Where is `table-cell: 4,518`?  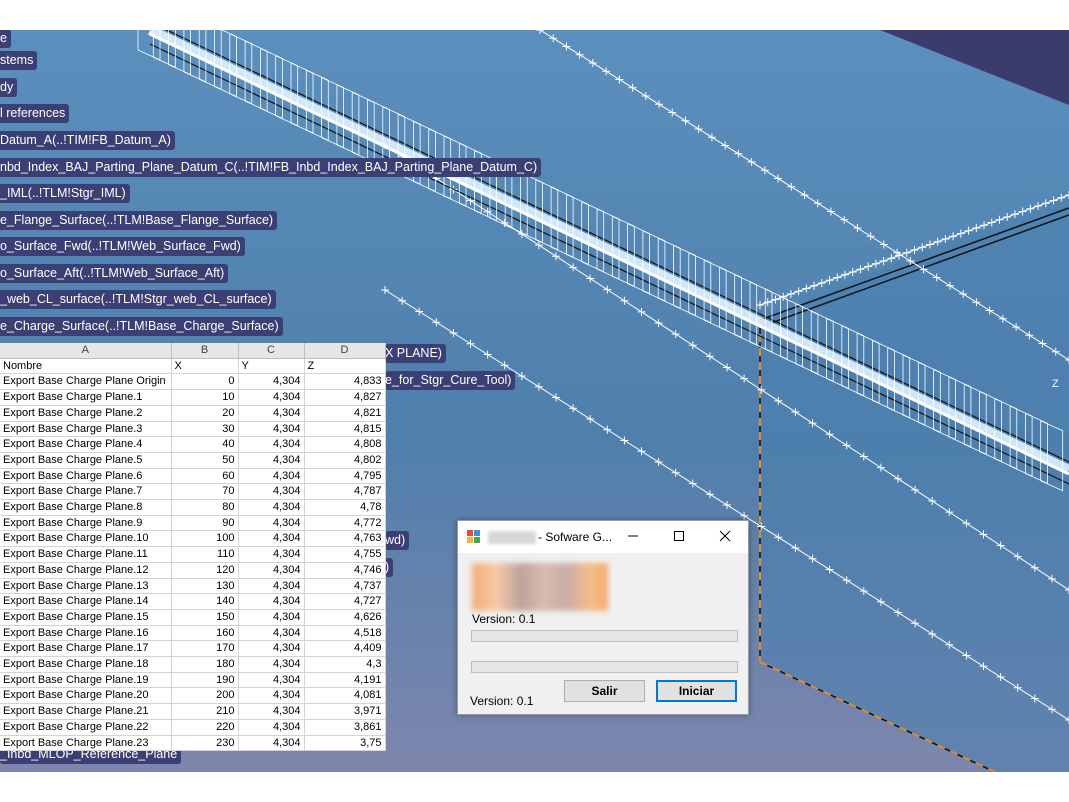 table-cell: 4,518 is located at coordinates (345, 633).